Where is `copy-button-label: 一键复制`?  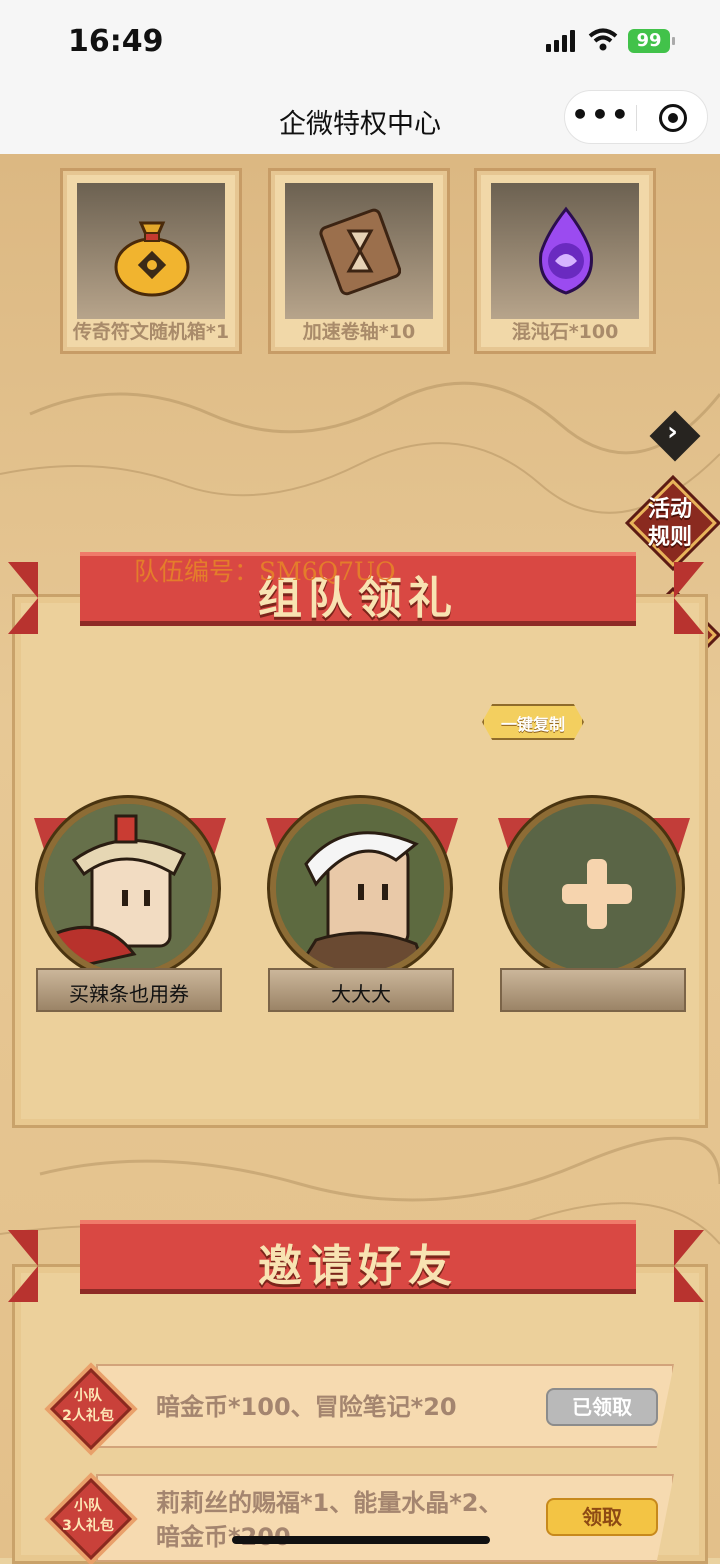
copy-button-label: 一键复制 is located at coordinates (532, 724).